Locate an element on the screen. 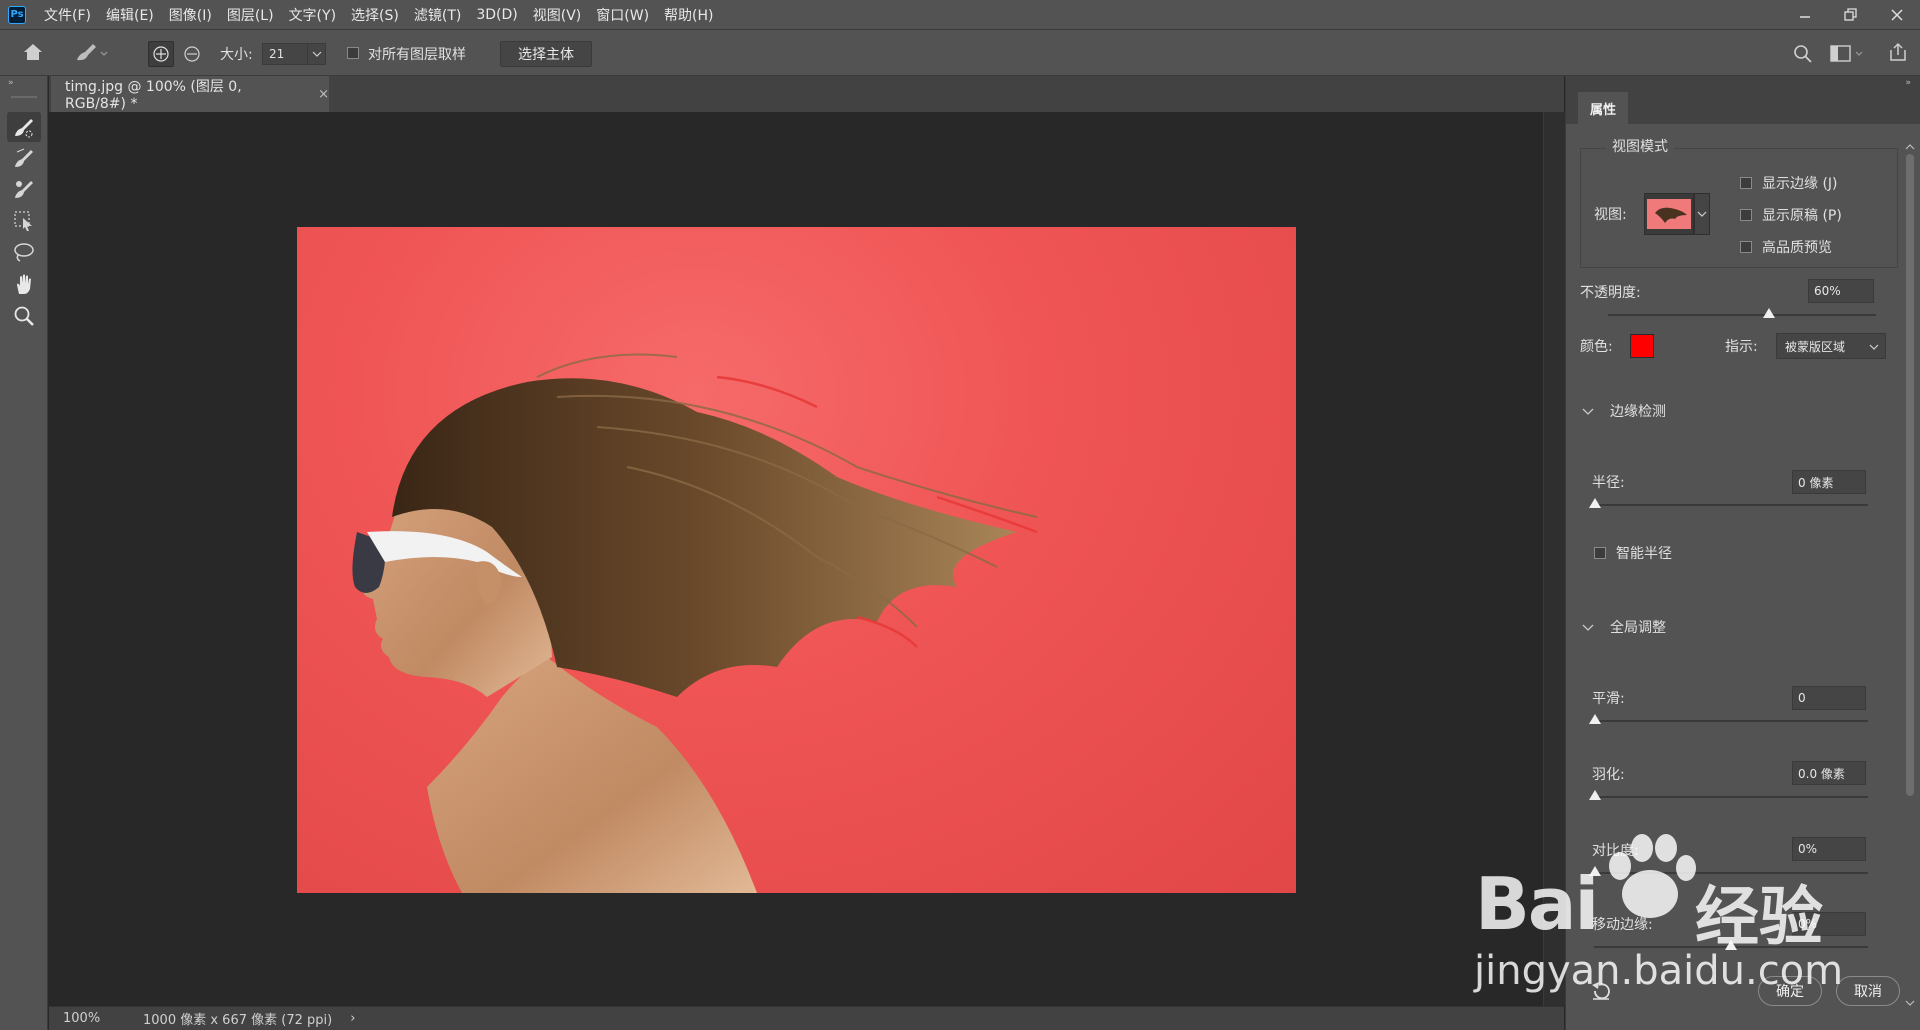  tool-preset-brush-icon is located at coordinates (91, 52).